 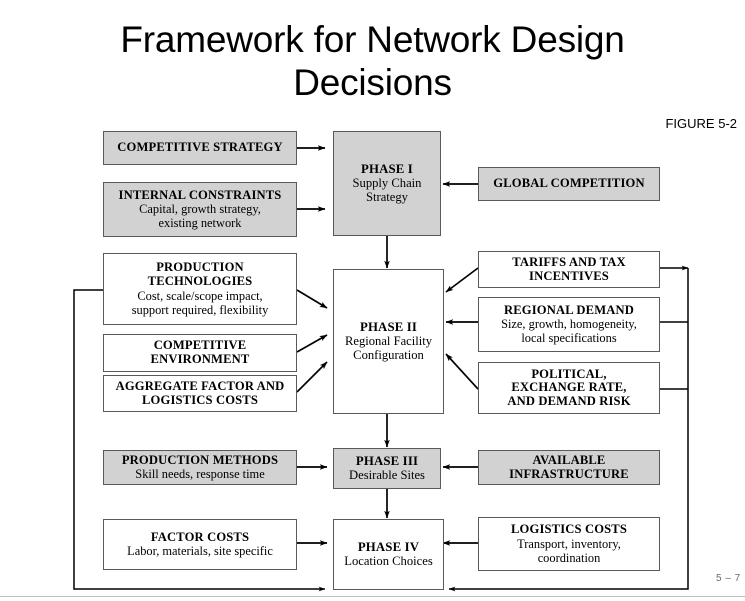 I want to click on box-phase-3: PHASE III Desirable Sites, so click(x=387, y=468).